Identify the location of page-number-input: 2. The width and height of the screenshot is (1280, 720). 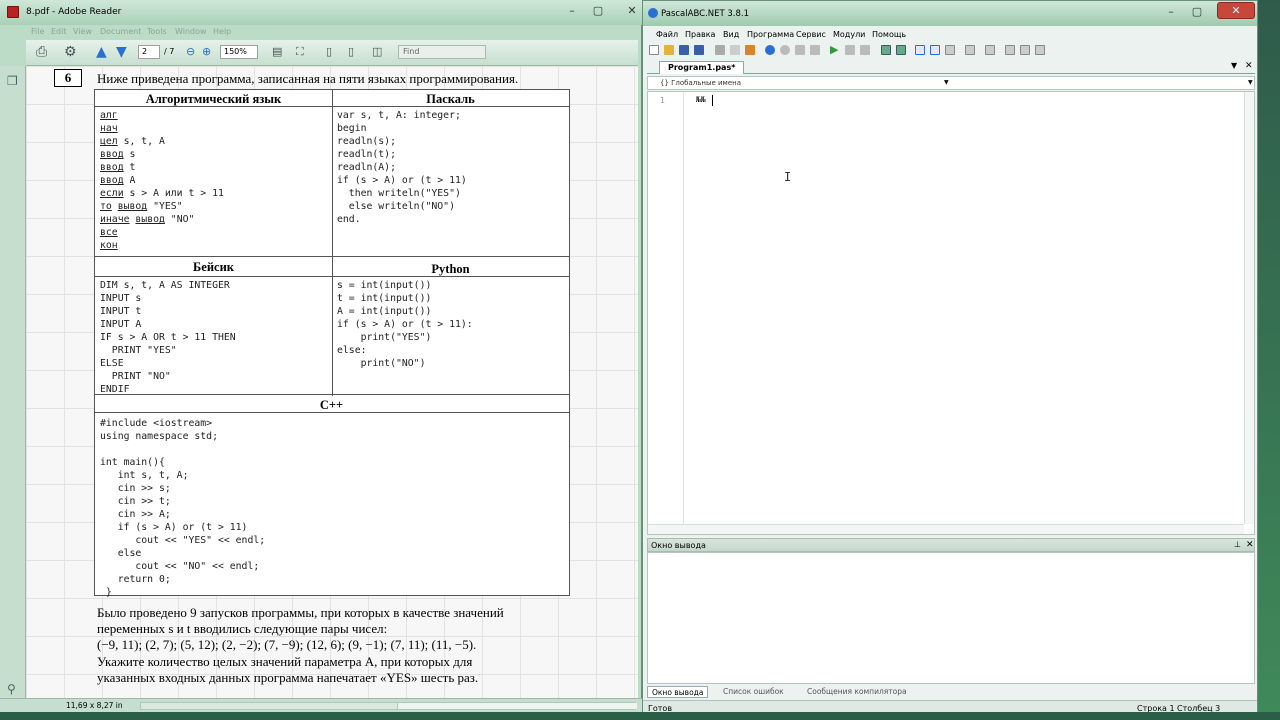
(149, 52).